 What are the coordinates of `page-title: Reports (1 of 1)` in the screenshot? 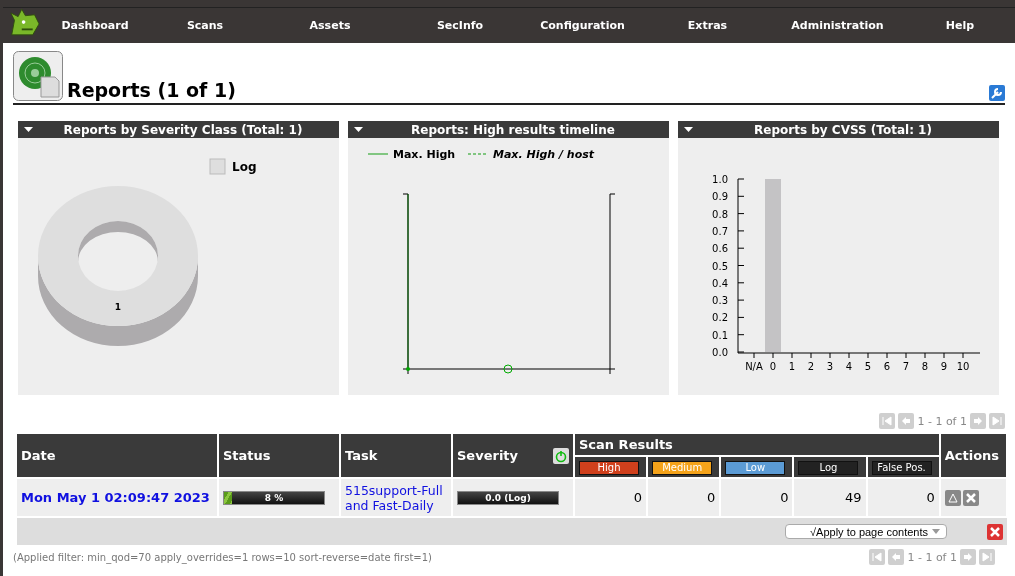 It's located at (152, 90).